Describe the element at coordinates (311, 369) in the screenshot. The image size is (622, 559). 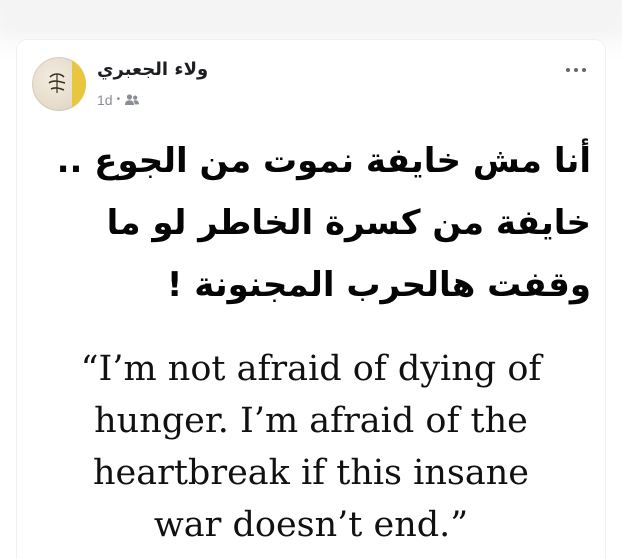
I see `english-line: “I’m not afraid of dying of` at that location.